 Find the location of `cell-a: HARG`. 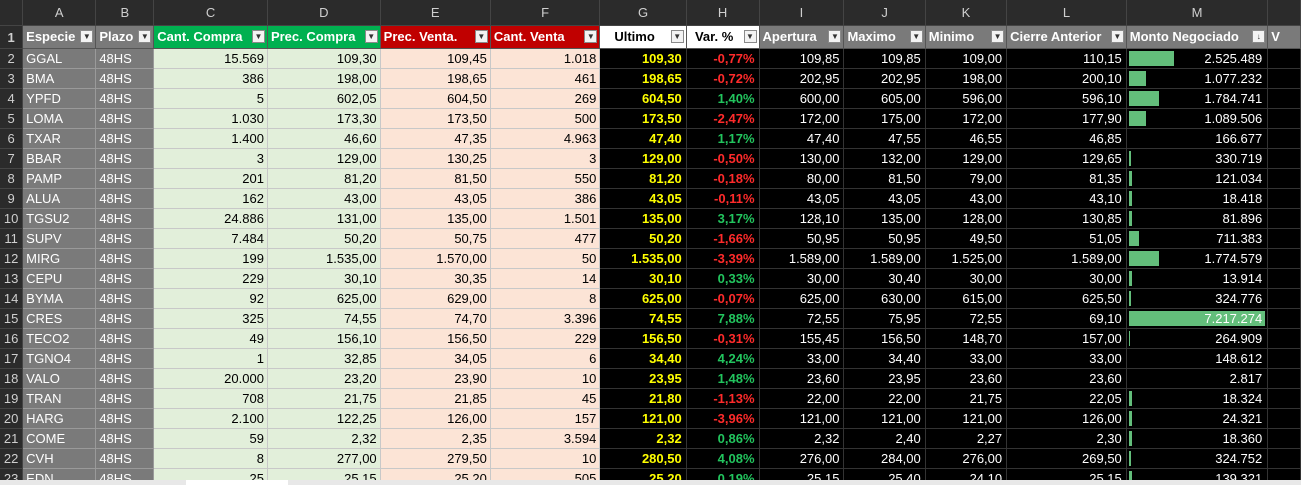

cell-a: HARG is located at coordinates (59, 418).